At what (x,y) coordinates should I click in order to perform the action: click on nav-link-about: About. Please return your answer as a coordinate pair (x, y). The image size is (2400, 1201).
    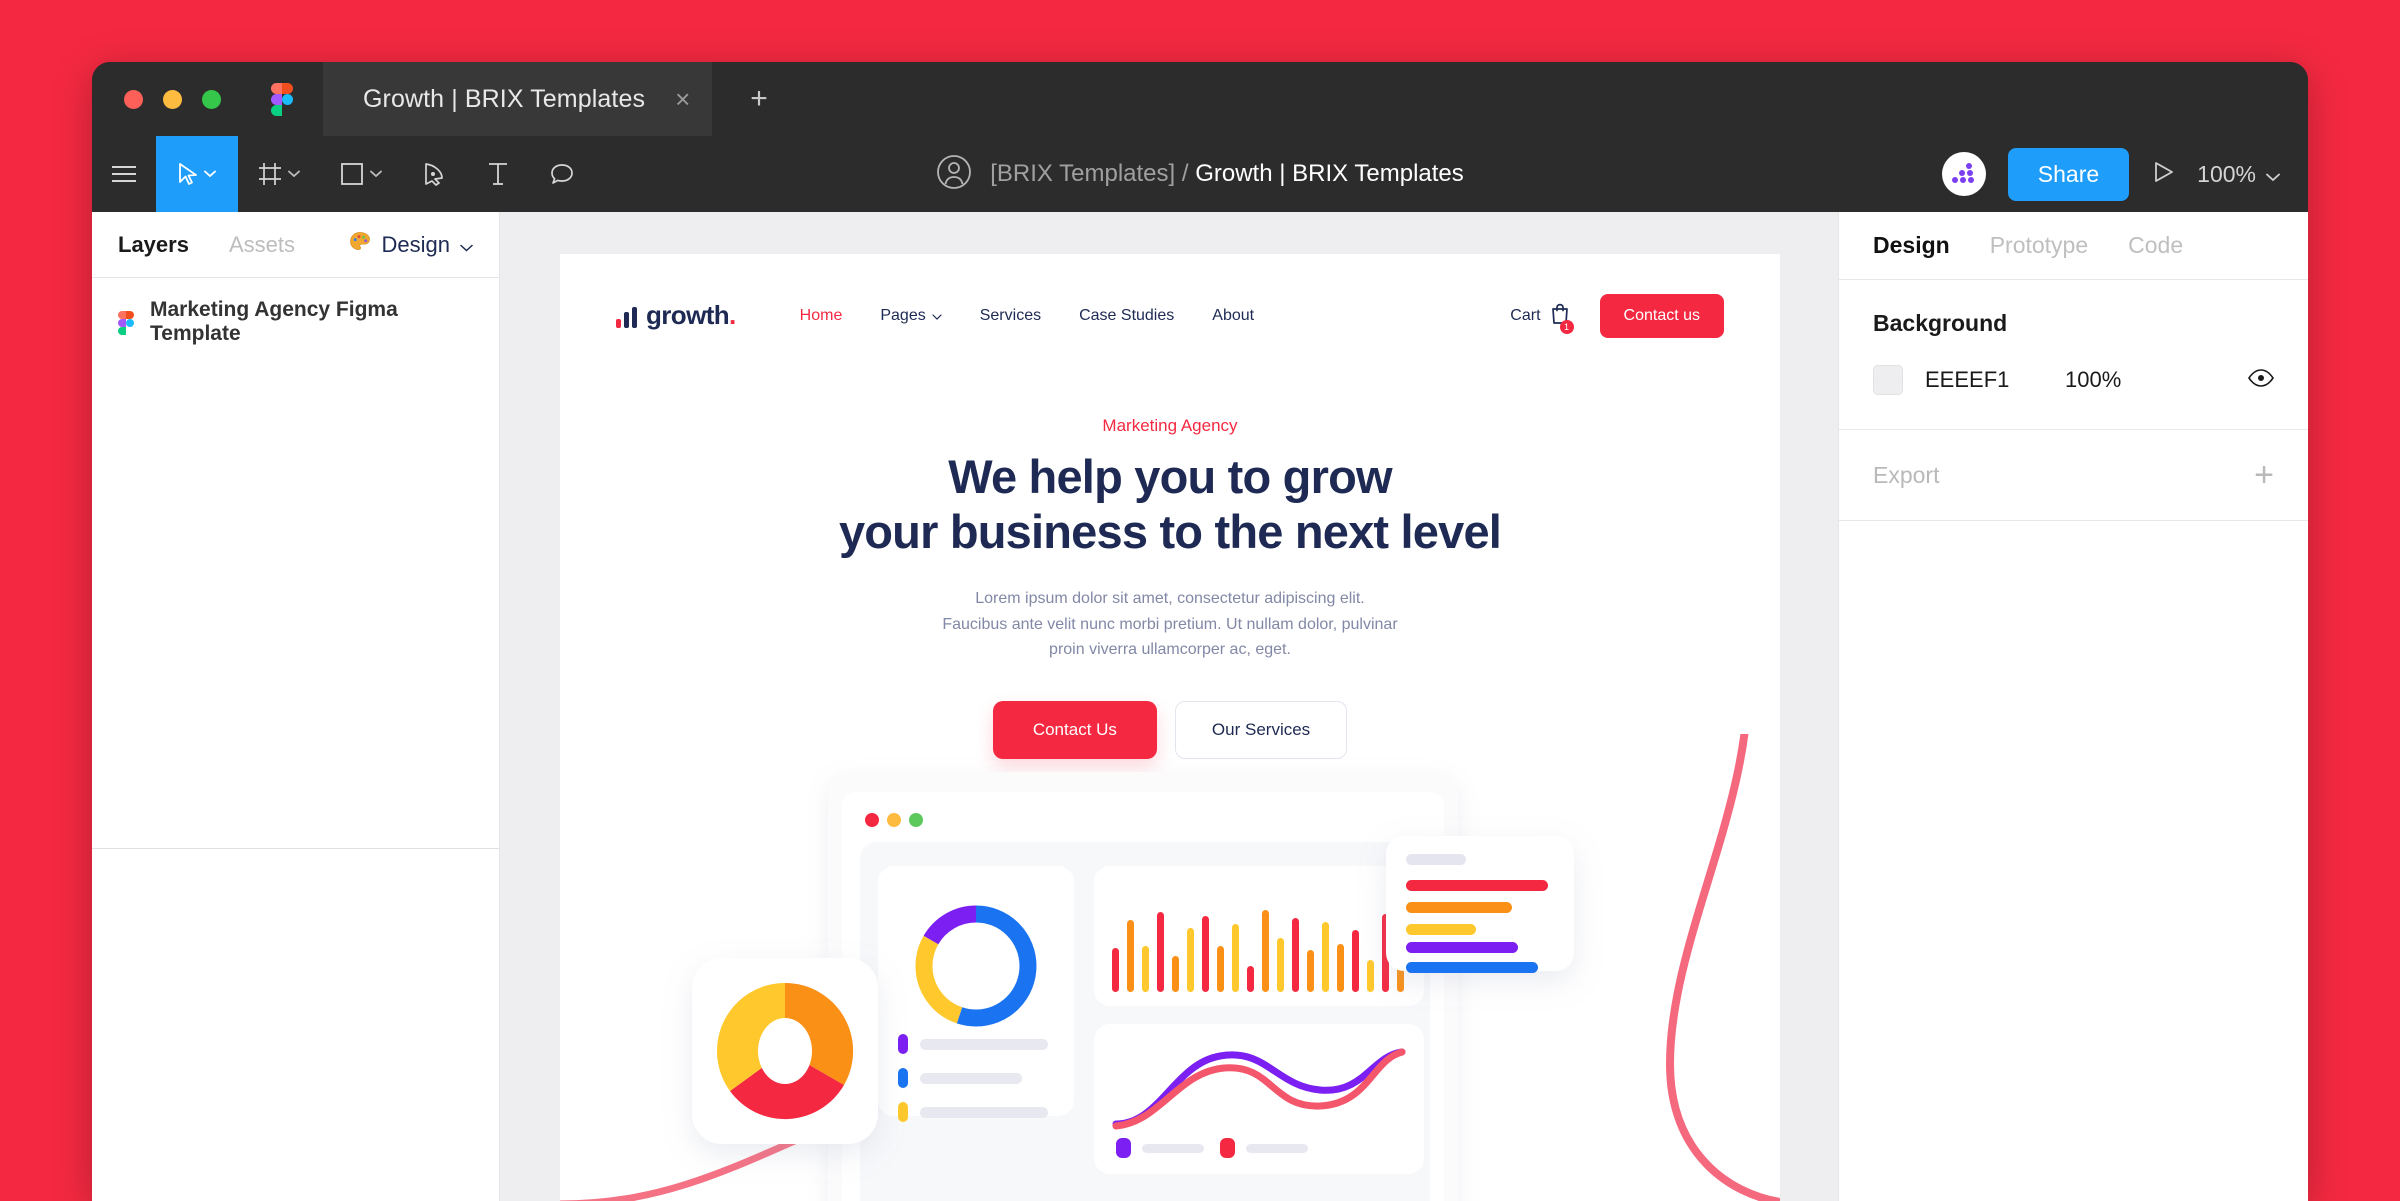
    Looking at the image, I should click on (1233, 316).